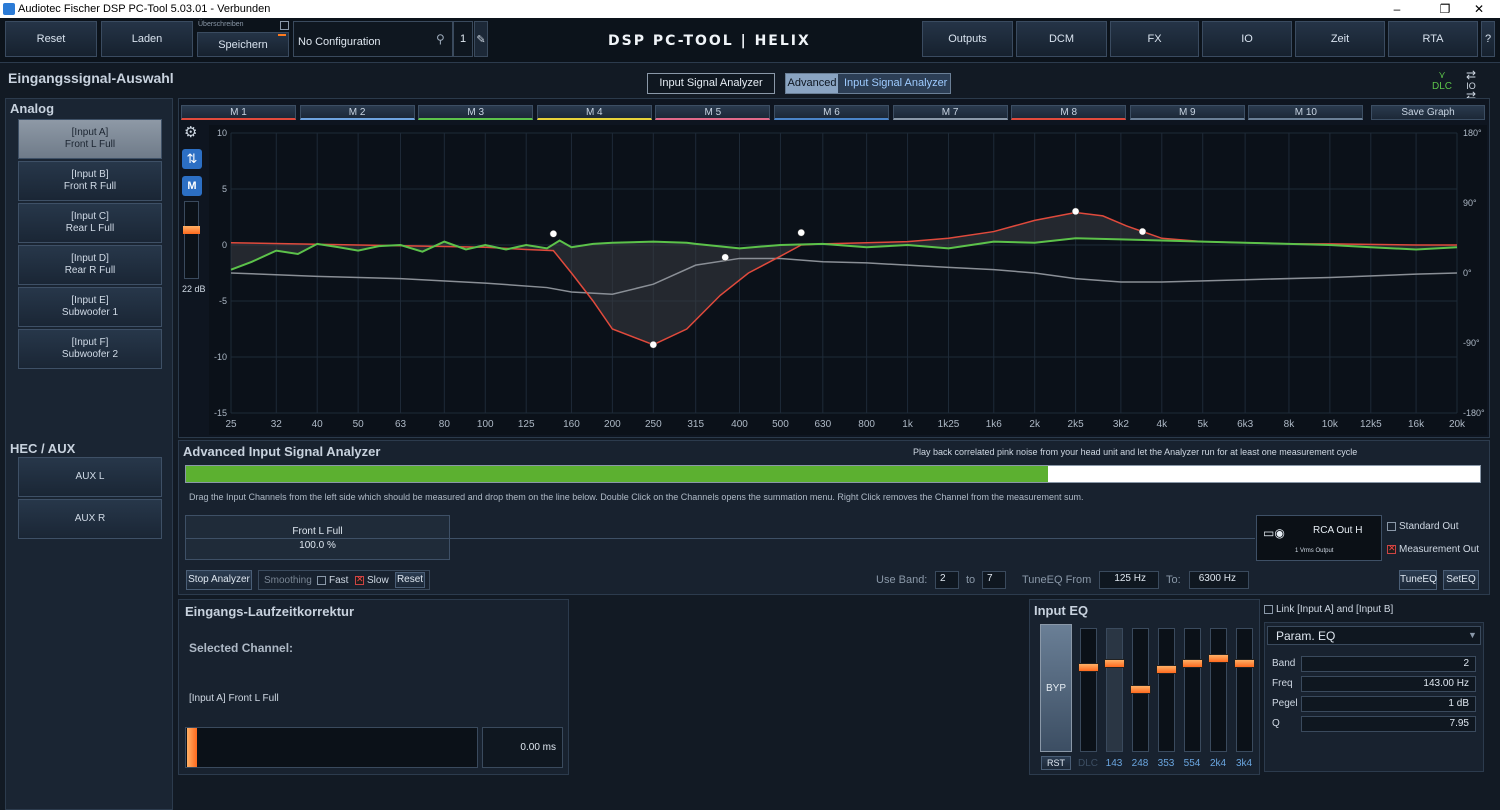 The image size is (1500, 810). What do you see at coordinates (359, 579) in the screenshot?
I see `slow-checkbox` at bounding box center [359, 579].